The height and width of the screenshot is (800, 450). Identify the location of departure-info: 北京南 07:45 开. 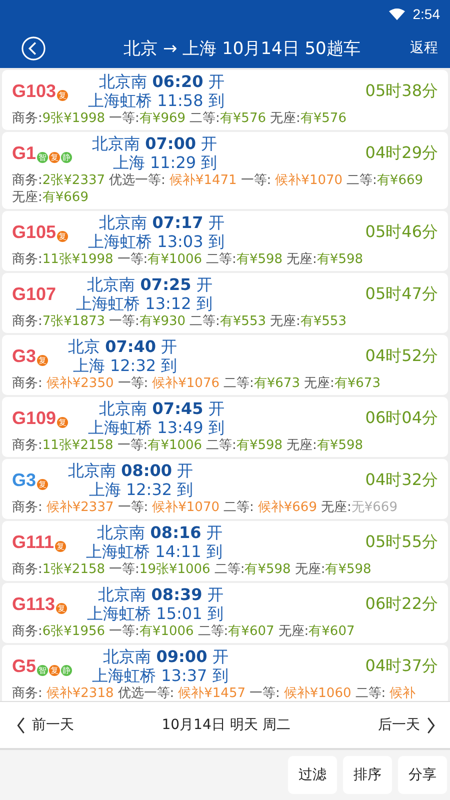
(161, 408).